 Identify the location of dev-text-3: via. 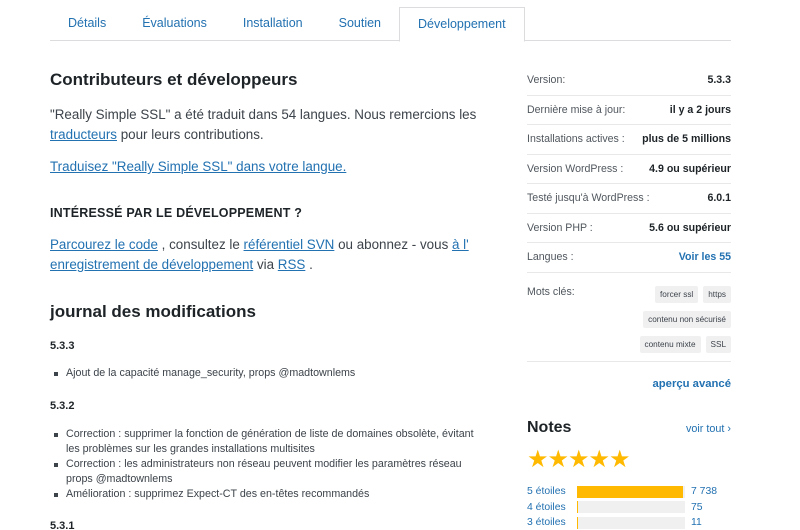
(265, 264).